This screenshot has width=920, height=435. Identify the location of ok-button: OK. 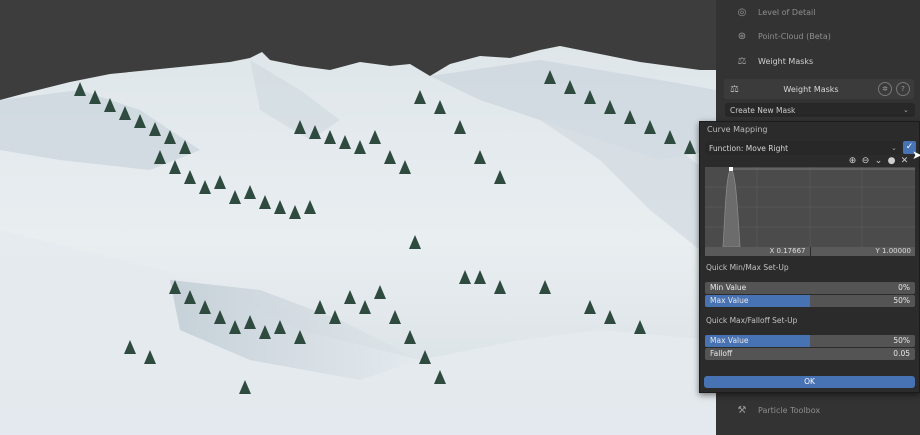
(809, 382).